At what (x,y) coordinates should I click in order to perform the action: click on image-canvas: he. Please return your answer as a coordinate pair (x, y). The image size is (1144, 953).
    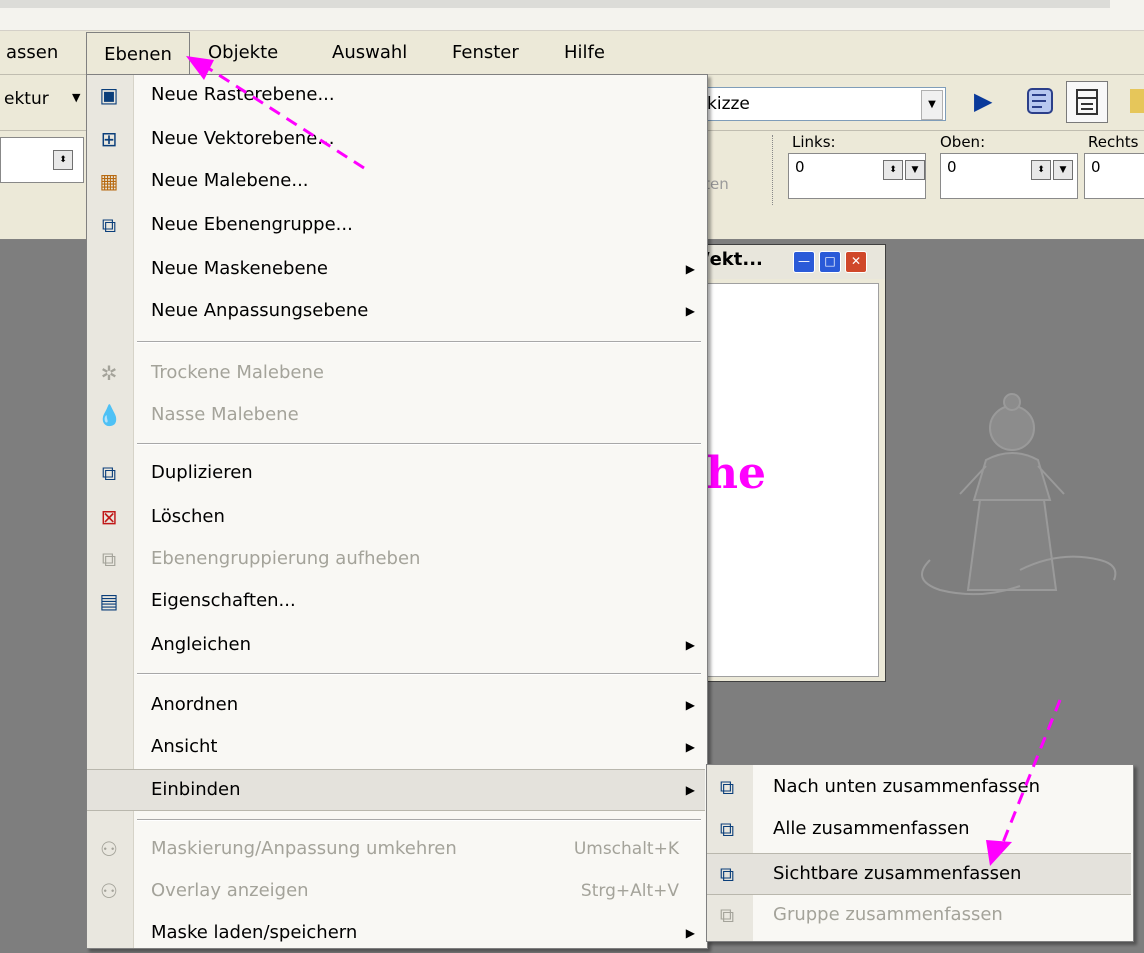
    Looking at the image, I should click on (792, 480).